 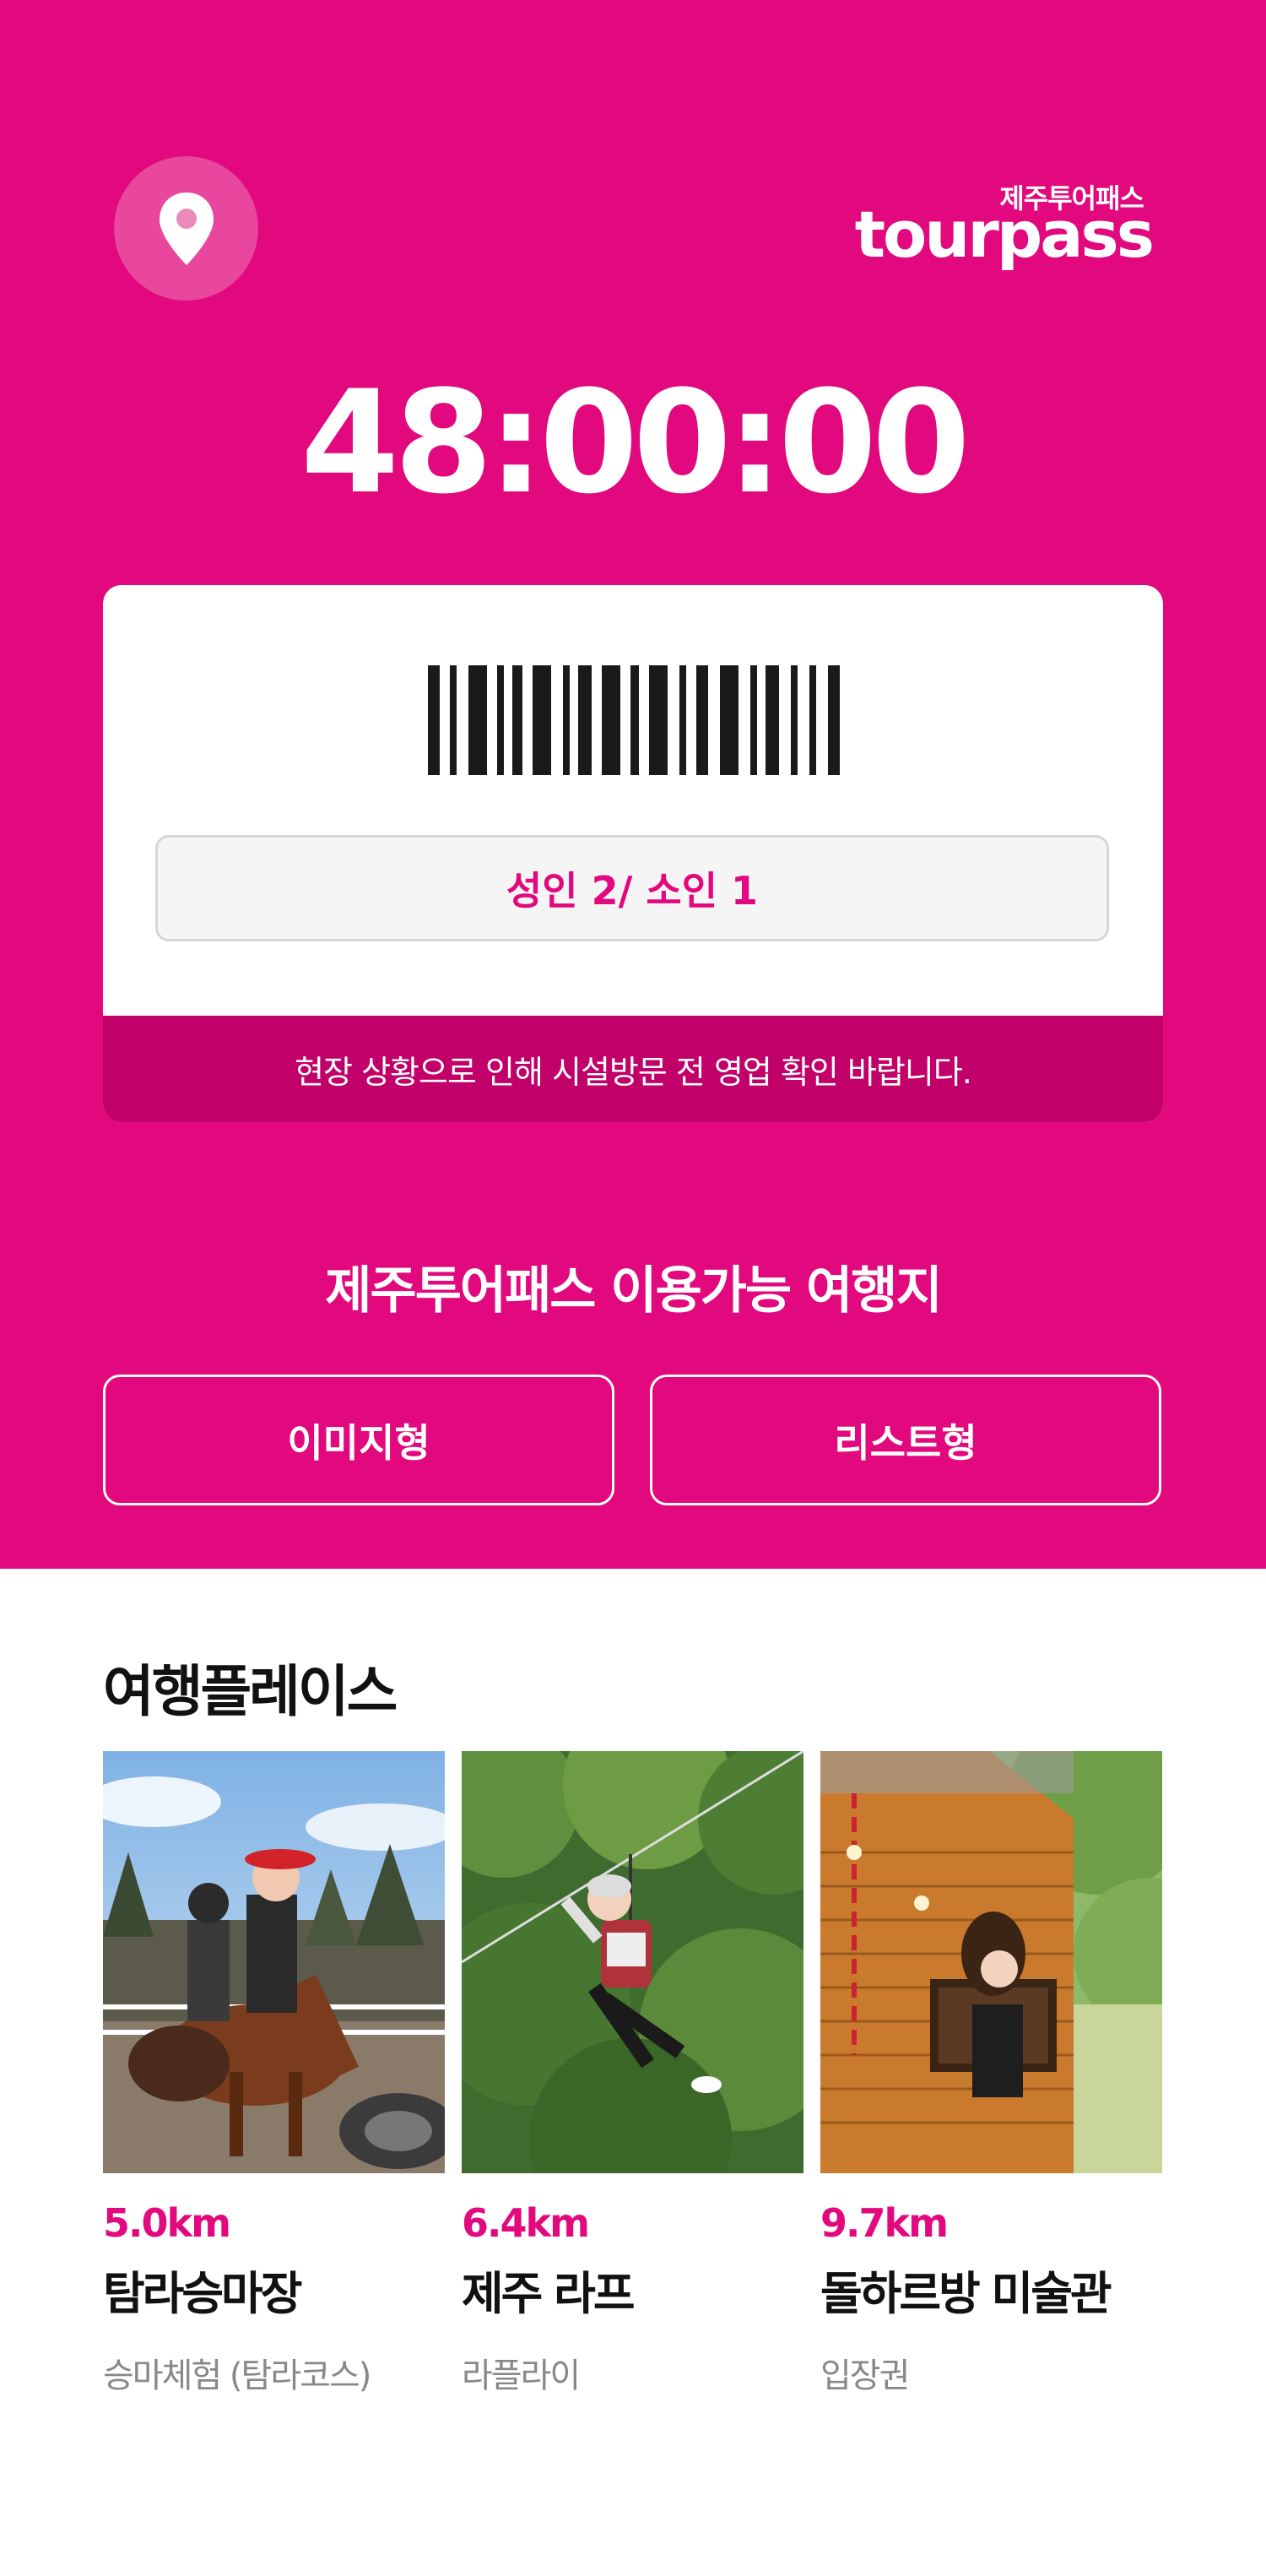 What do you see at coordinates (633, 1069) in the screenshot?
I see `business-notice: 현장 상황으로 인해 시설방문 전 영업 확인 바랍니다.` at bounding box center [633, 1069].